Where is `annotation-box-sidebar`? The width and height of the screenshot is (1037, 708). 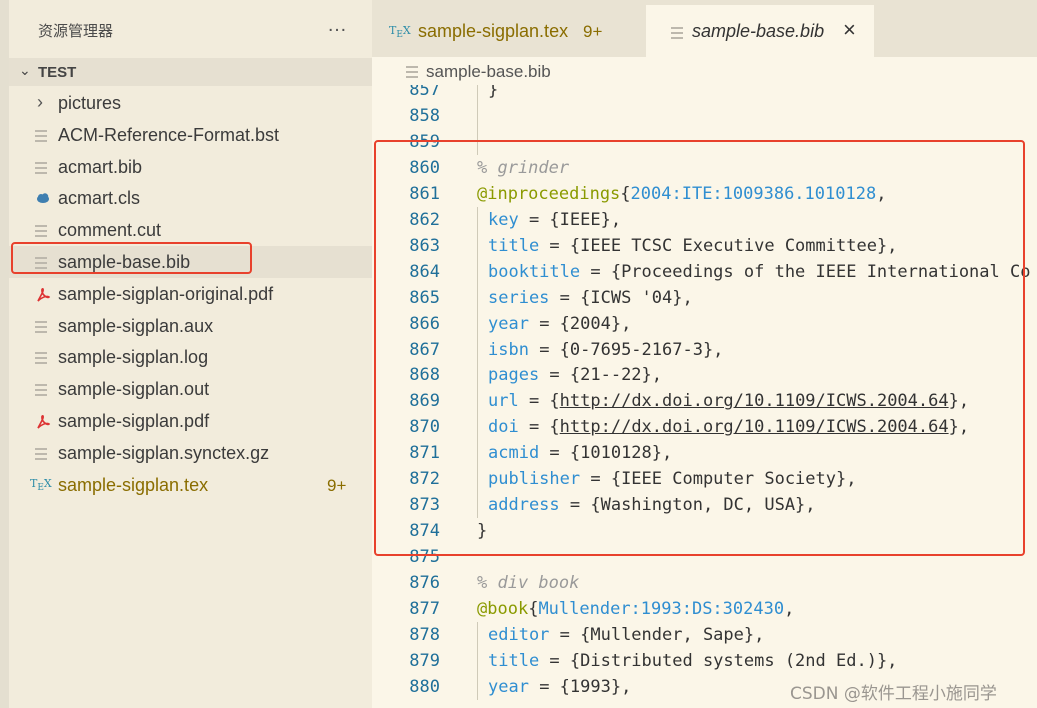 annotation-box-sidebar is located at coordinates (131, 258).